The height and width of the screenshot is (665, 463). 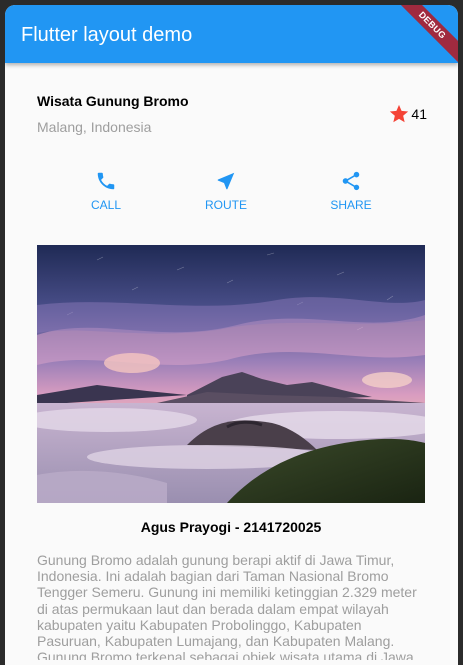 I want to click on route-label: ROUTE, so click(x=226, y=205).